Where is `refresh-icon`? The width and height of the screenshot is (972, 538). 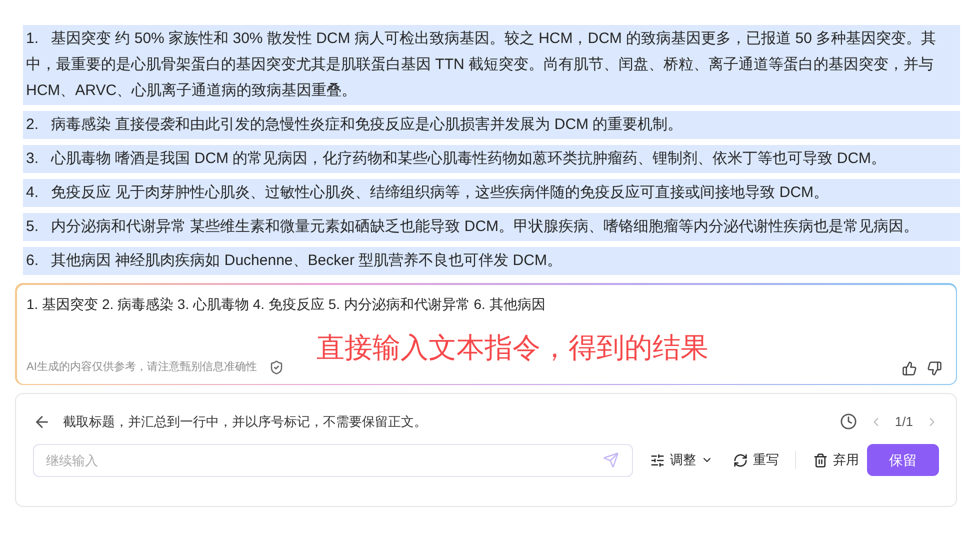
refresh-icon is located at coordinates (740, 460).